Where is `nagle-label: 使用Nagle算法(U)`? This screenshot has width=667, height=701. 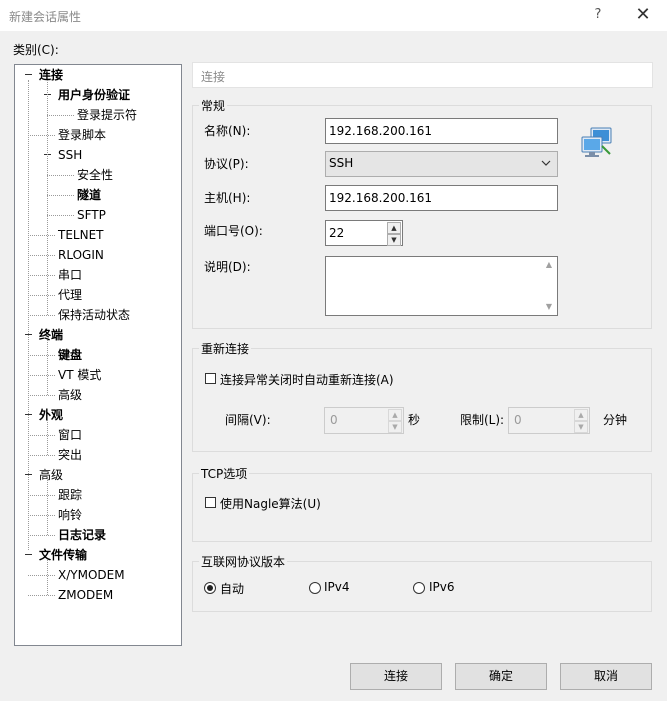
nagle-label: 使用Nagle算法(U) is located at coordinates (270, 503).